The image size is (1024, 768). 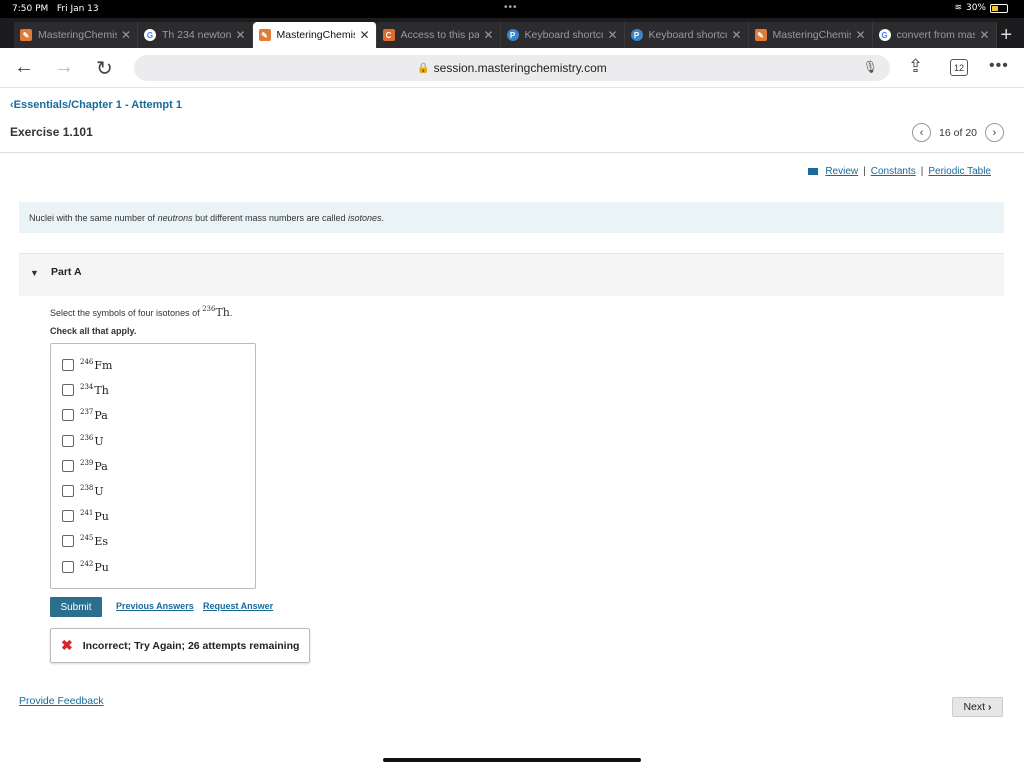 I want to click on nuclide-symbol: 239Pa, so click(x=94, y=466).